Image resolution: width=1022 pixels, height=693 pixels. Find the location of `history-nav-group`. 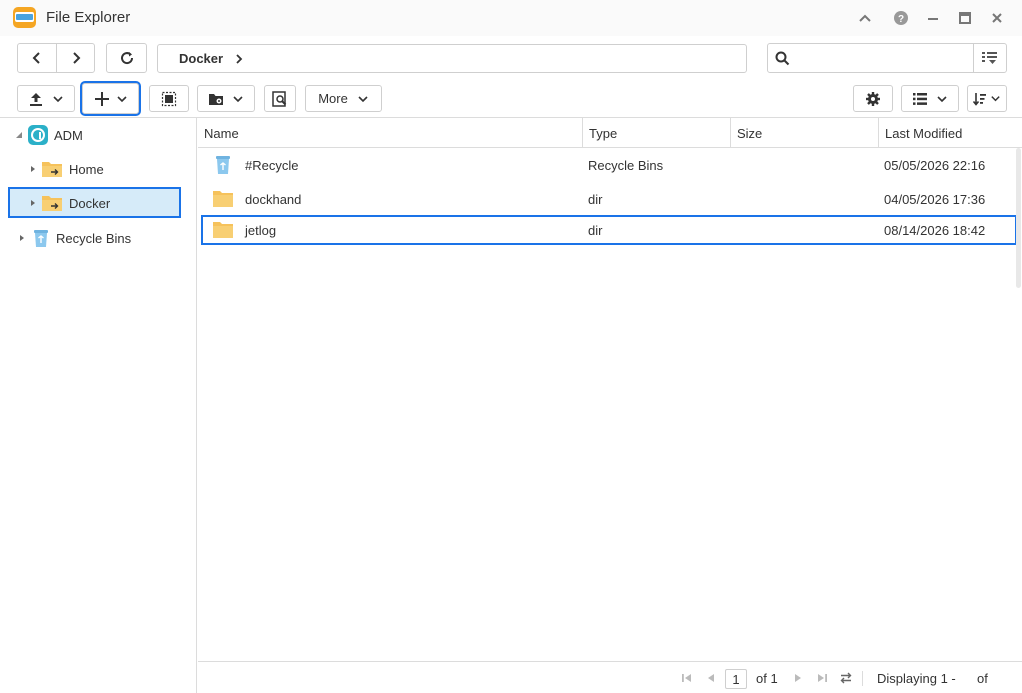

history-nav-group is located at coordinates (56, 58).